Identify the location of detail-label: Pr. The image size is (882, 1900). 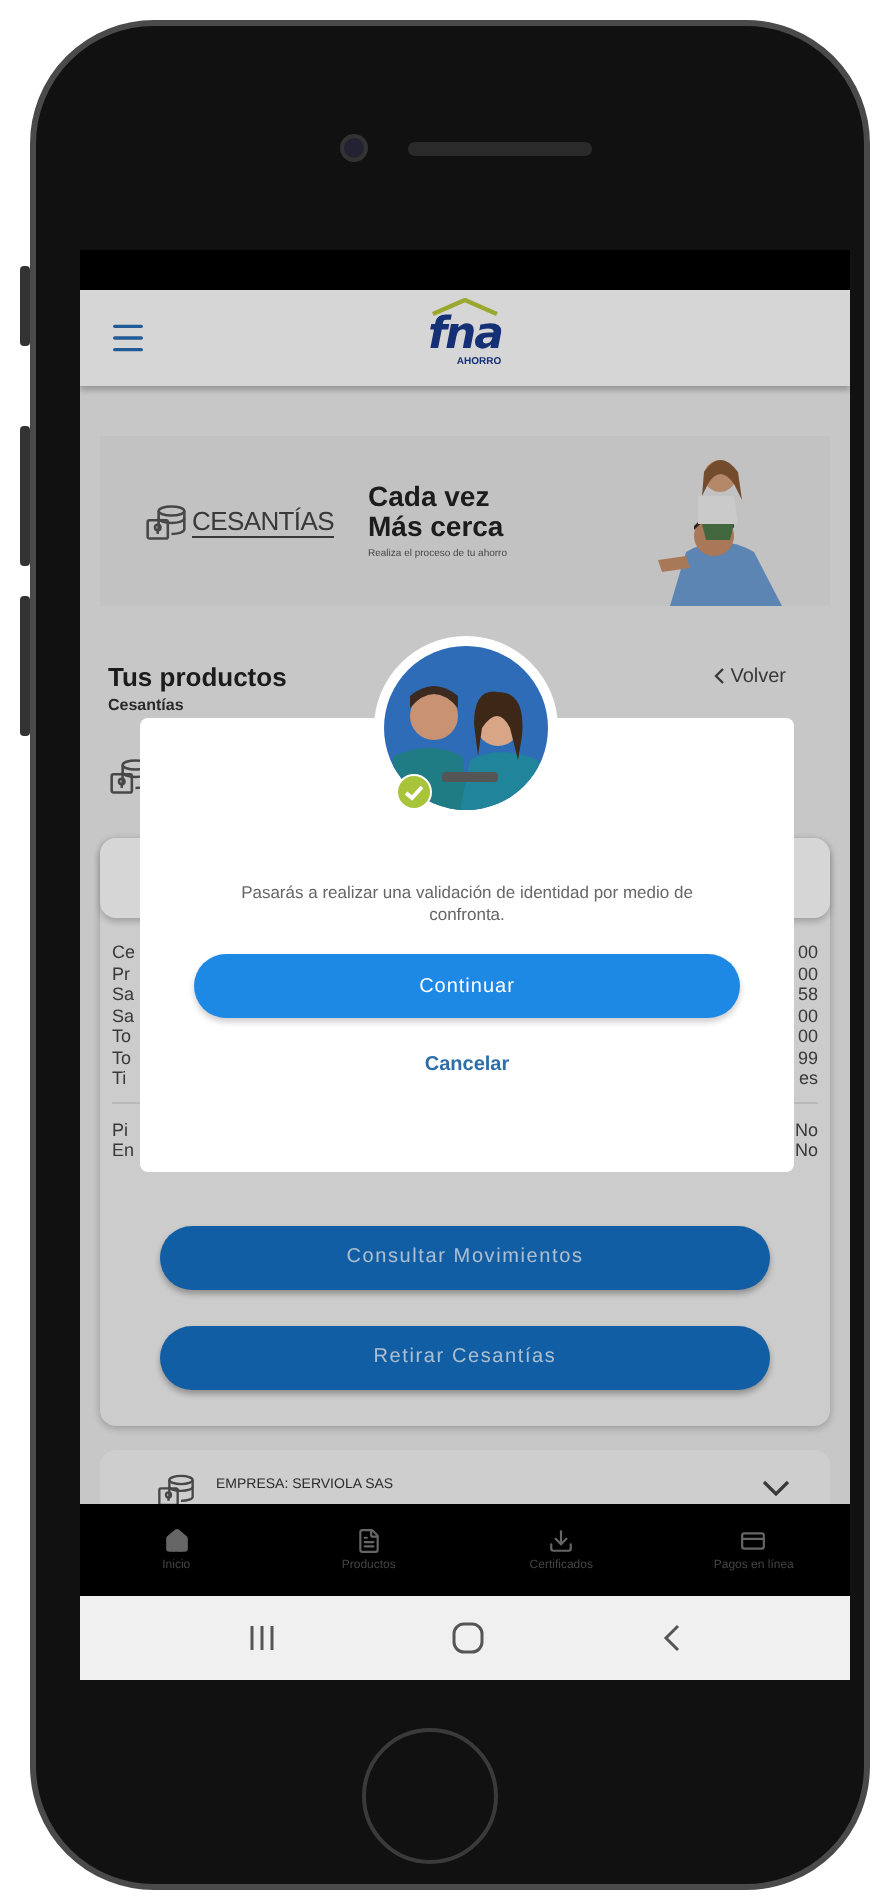
(121, 973).